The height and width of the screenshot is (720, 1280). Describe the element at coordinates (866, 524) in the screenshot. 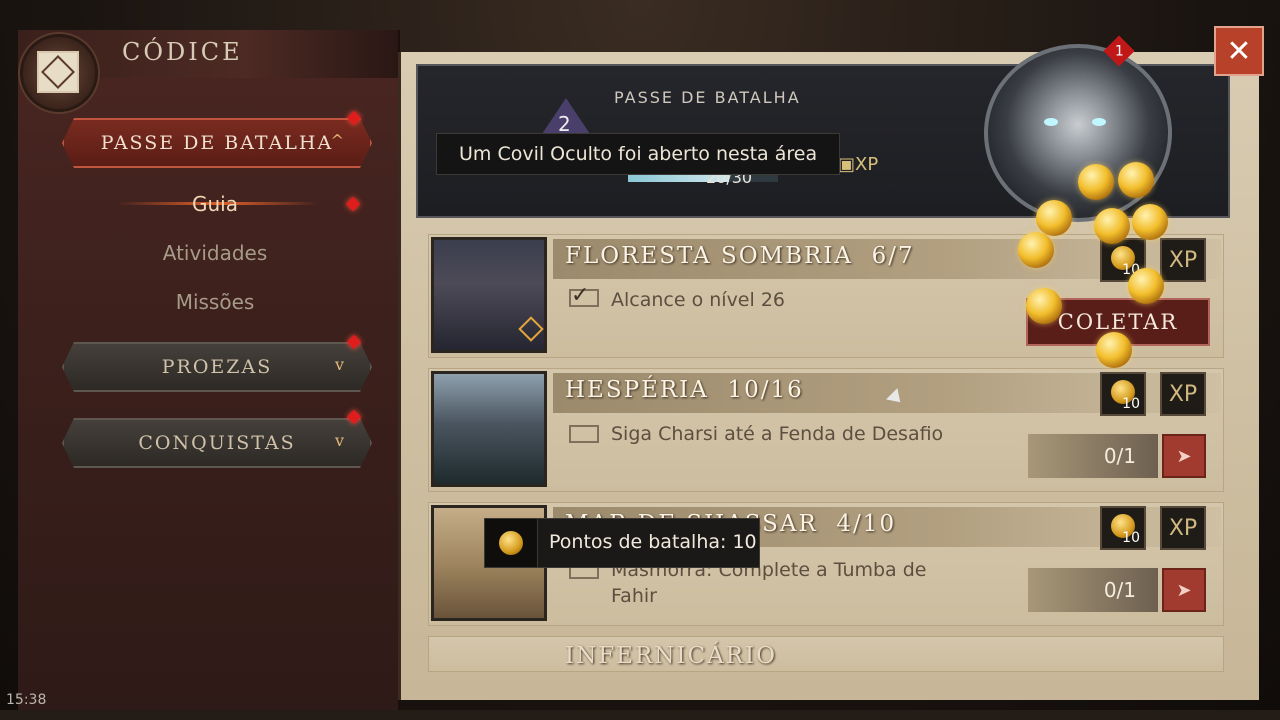

I see `quest-progress: 4/10` at that location.